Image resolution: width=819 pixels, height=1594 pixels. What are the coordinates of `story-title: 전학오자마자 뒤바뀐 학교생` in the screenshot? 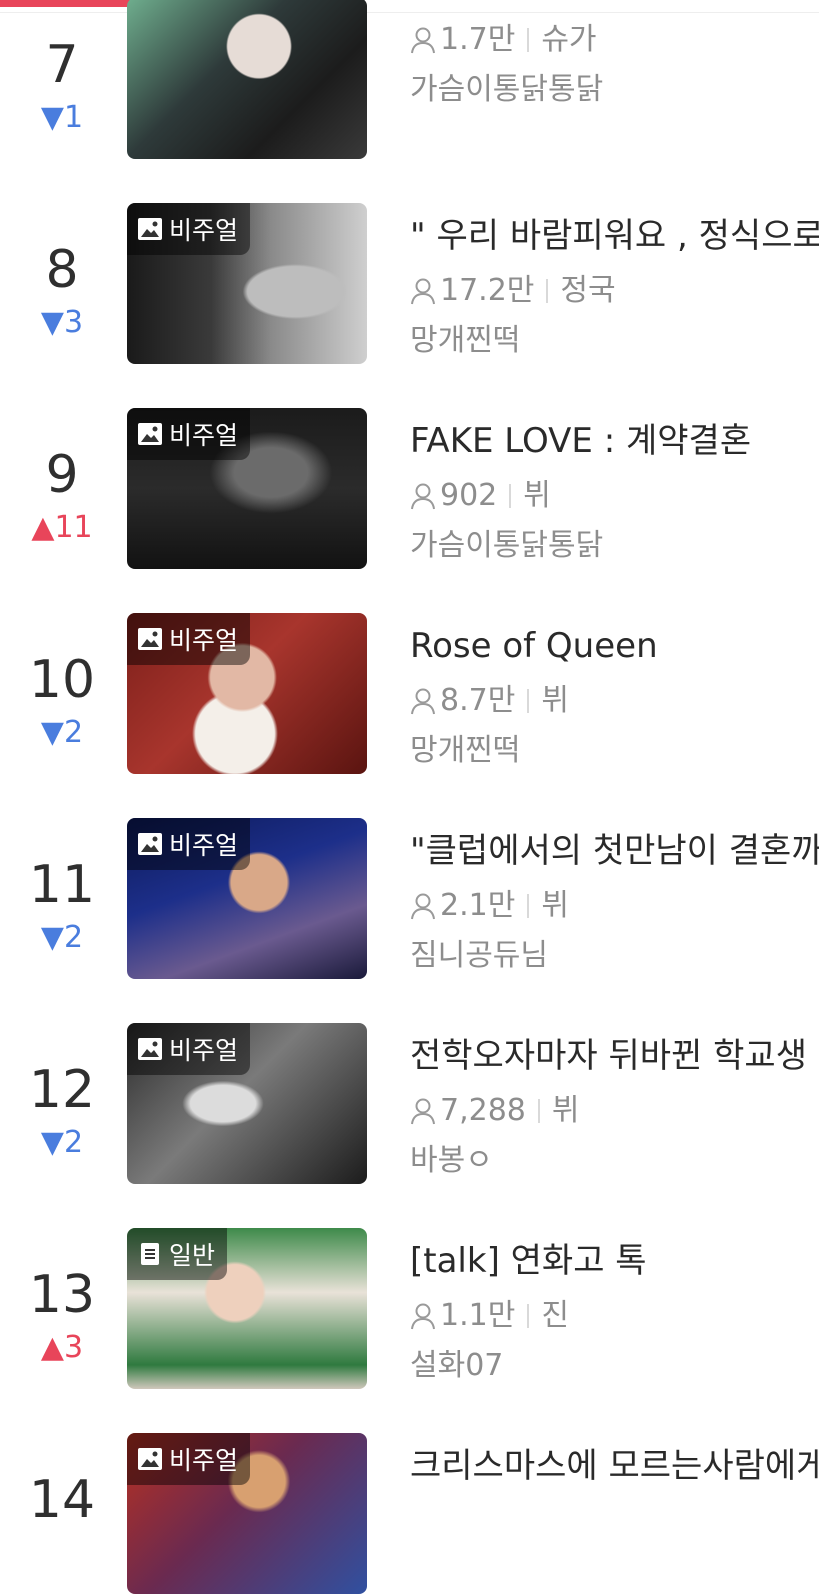 It's located at (608, 1056).